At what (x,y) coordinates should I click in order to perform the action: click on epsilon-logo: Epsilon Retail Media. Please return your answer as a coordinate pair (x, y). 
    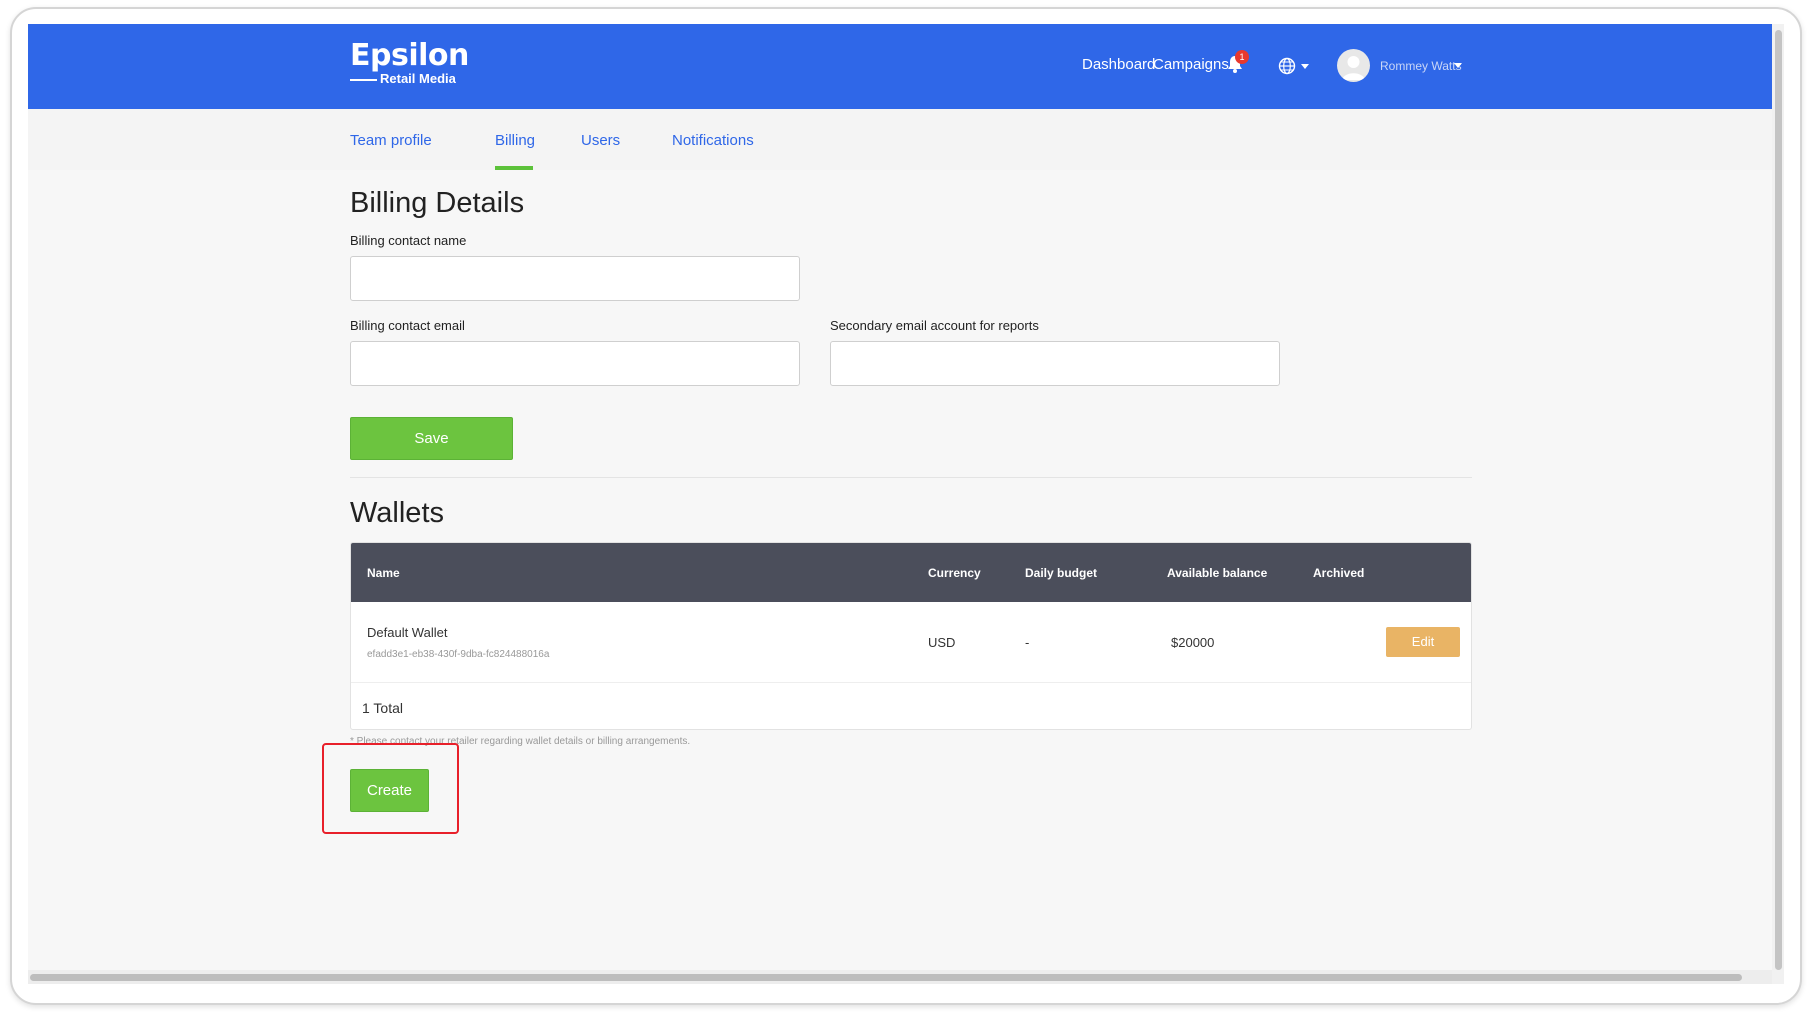
    Looking at the image, I should click on (409, 62).